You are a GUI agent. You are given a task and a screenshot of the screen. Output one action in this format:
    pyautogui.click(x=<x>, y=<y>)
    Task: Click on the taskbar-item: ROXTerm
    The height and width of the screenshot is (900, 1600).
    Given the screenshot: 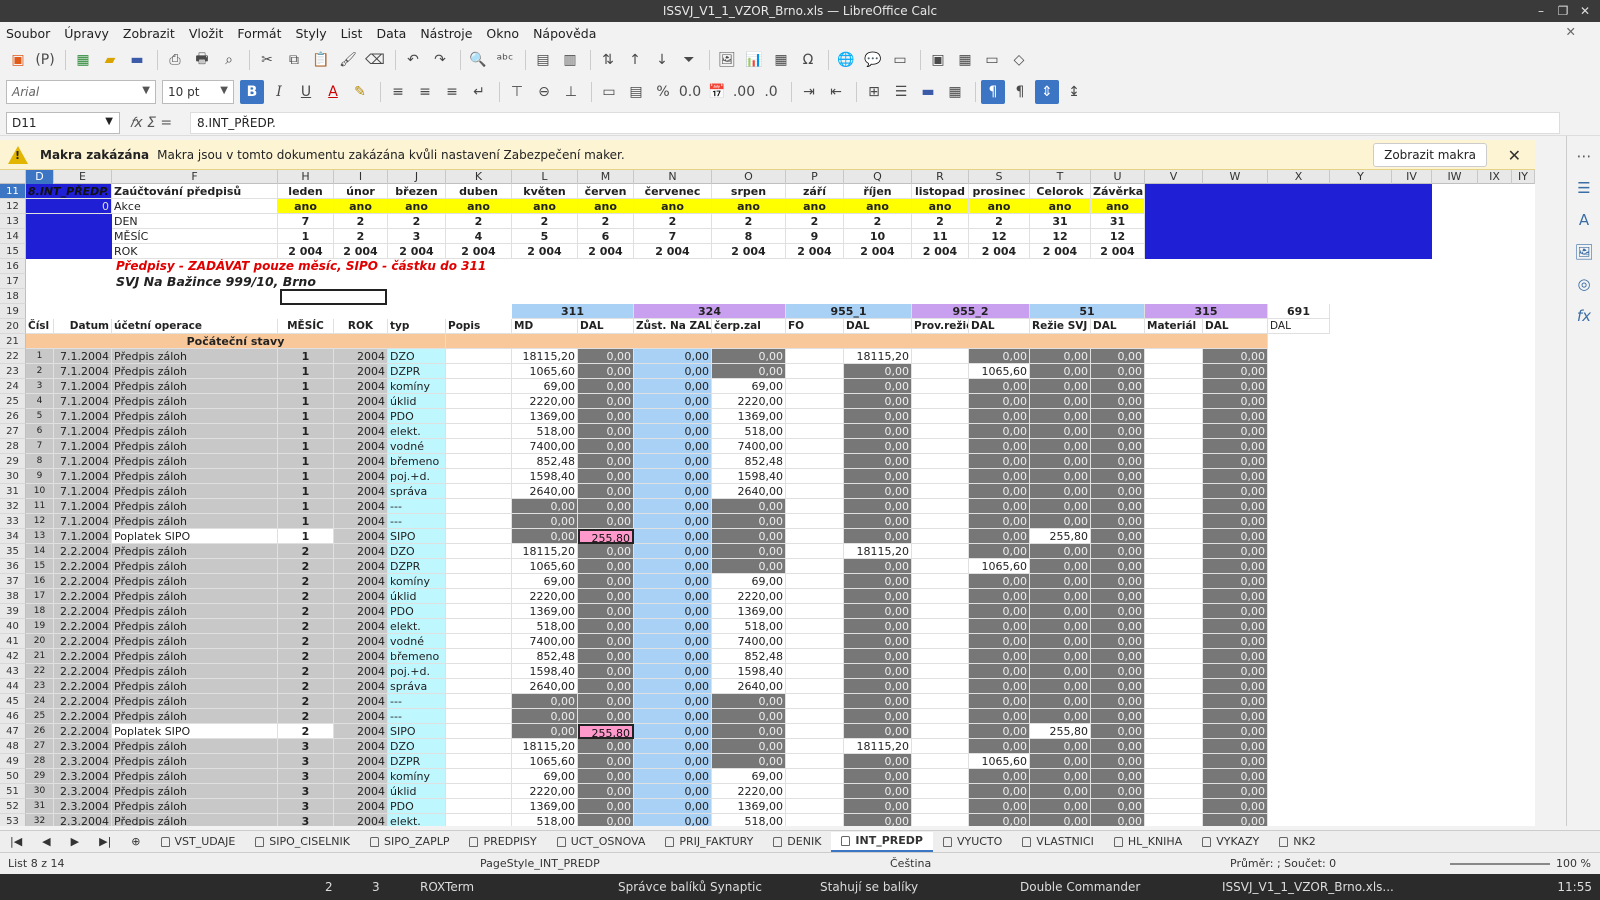 What is the action you would take?
    pyautogui.click(x=447, y=887)
    